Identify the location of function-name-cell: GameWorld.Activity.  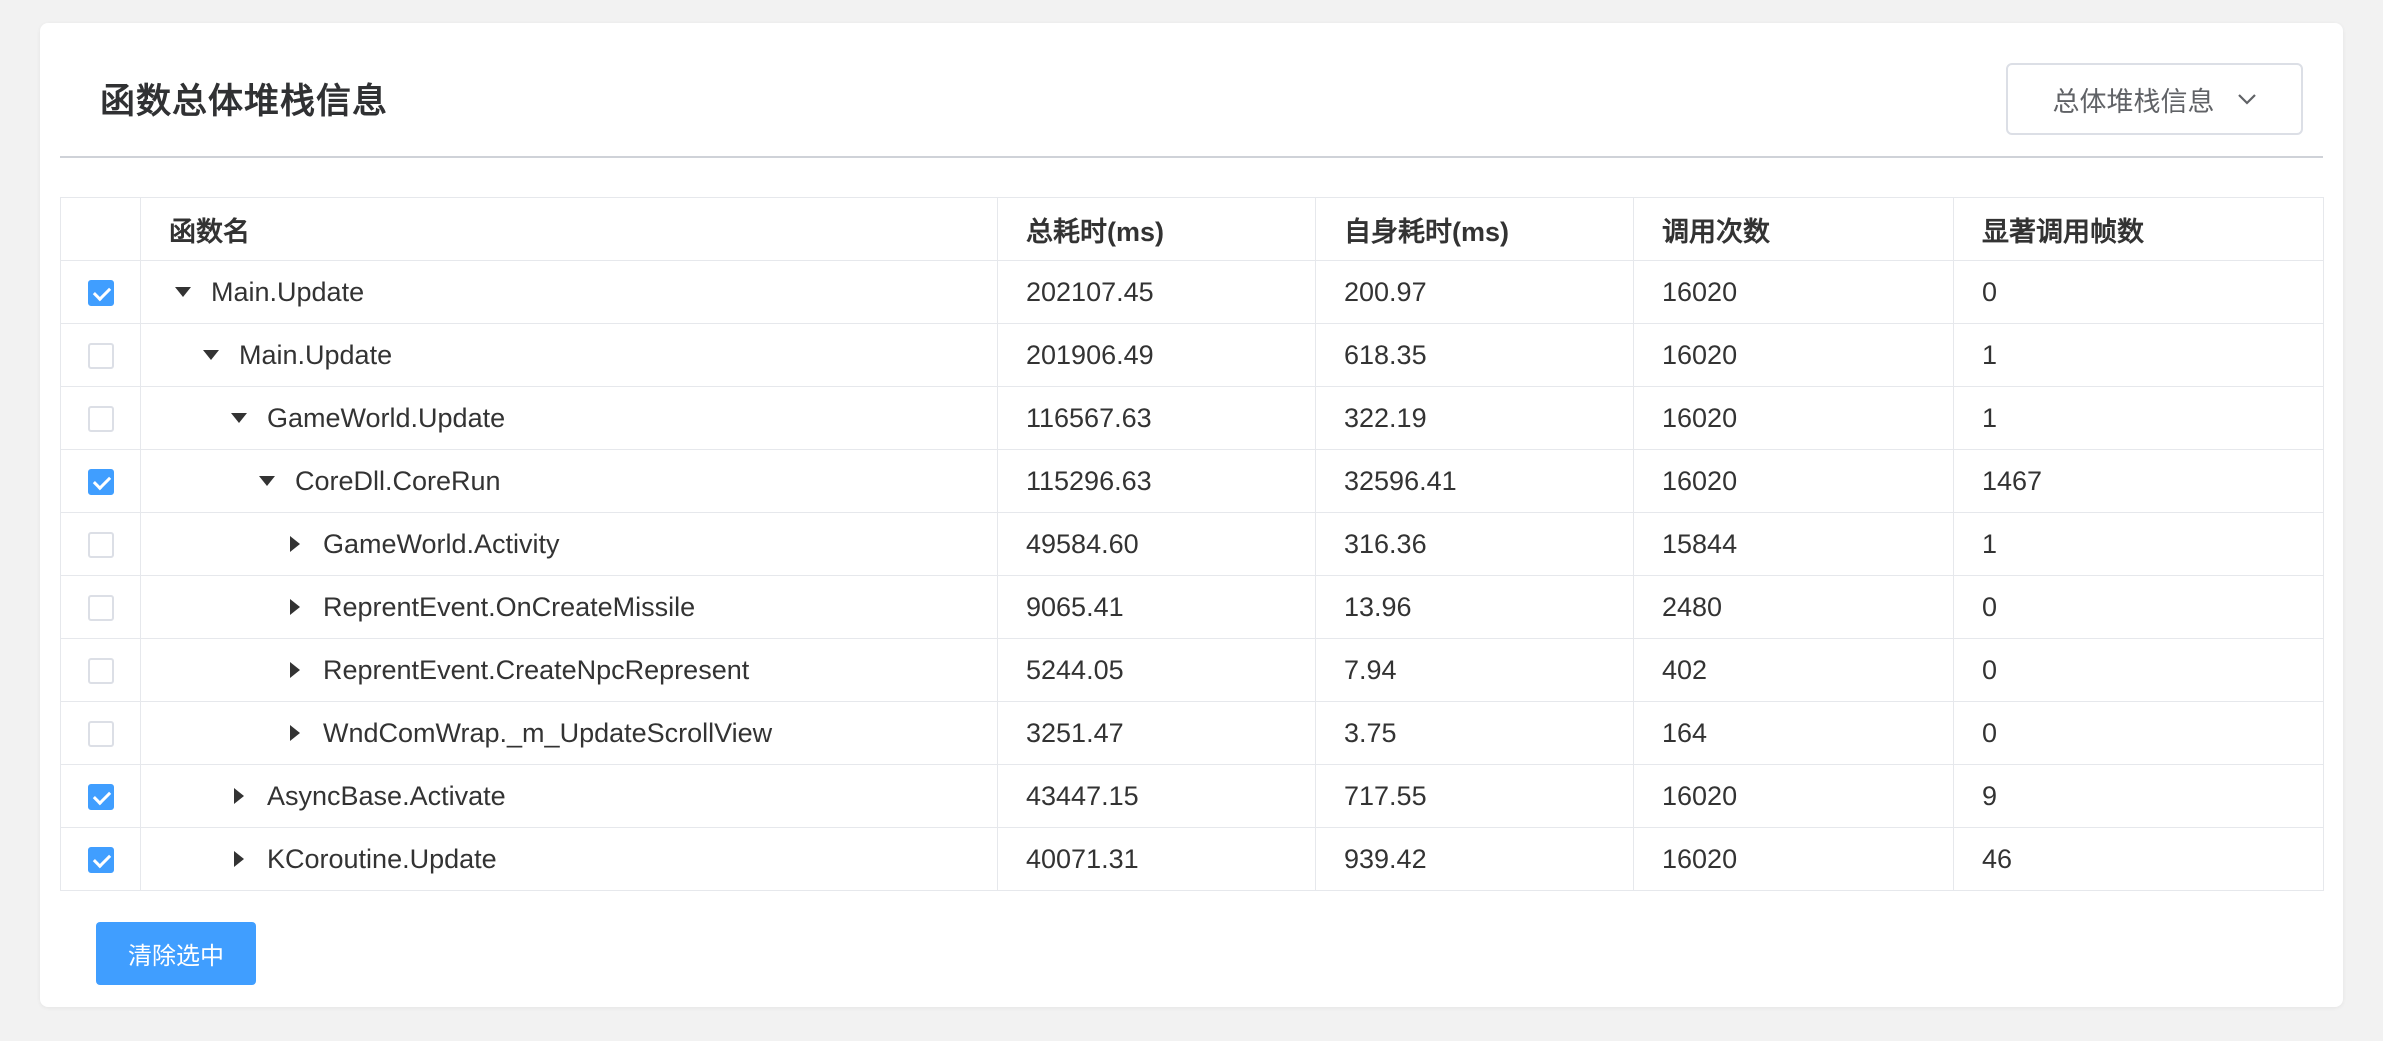
(569, 544).